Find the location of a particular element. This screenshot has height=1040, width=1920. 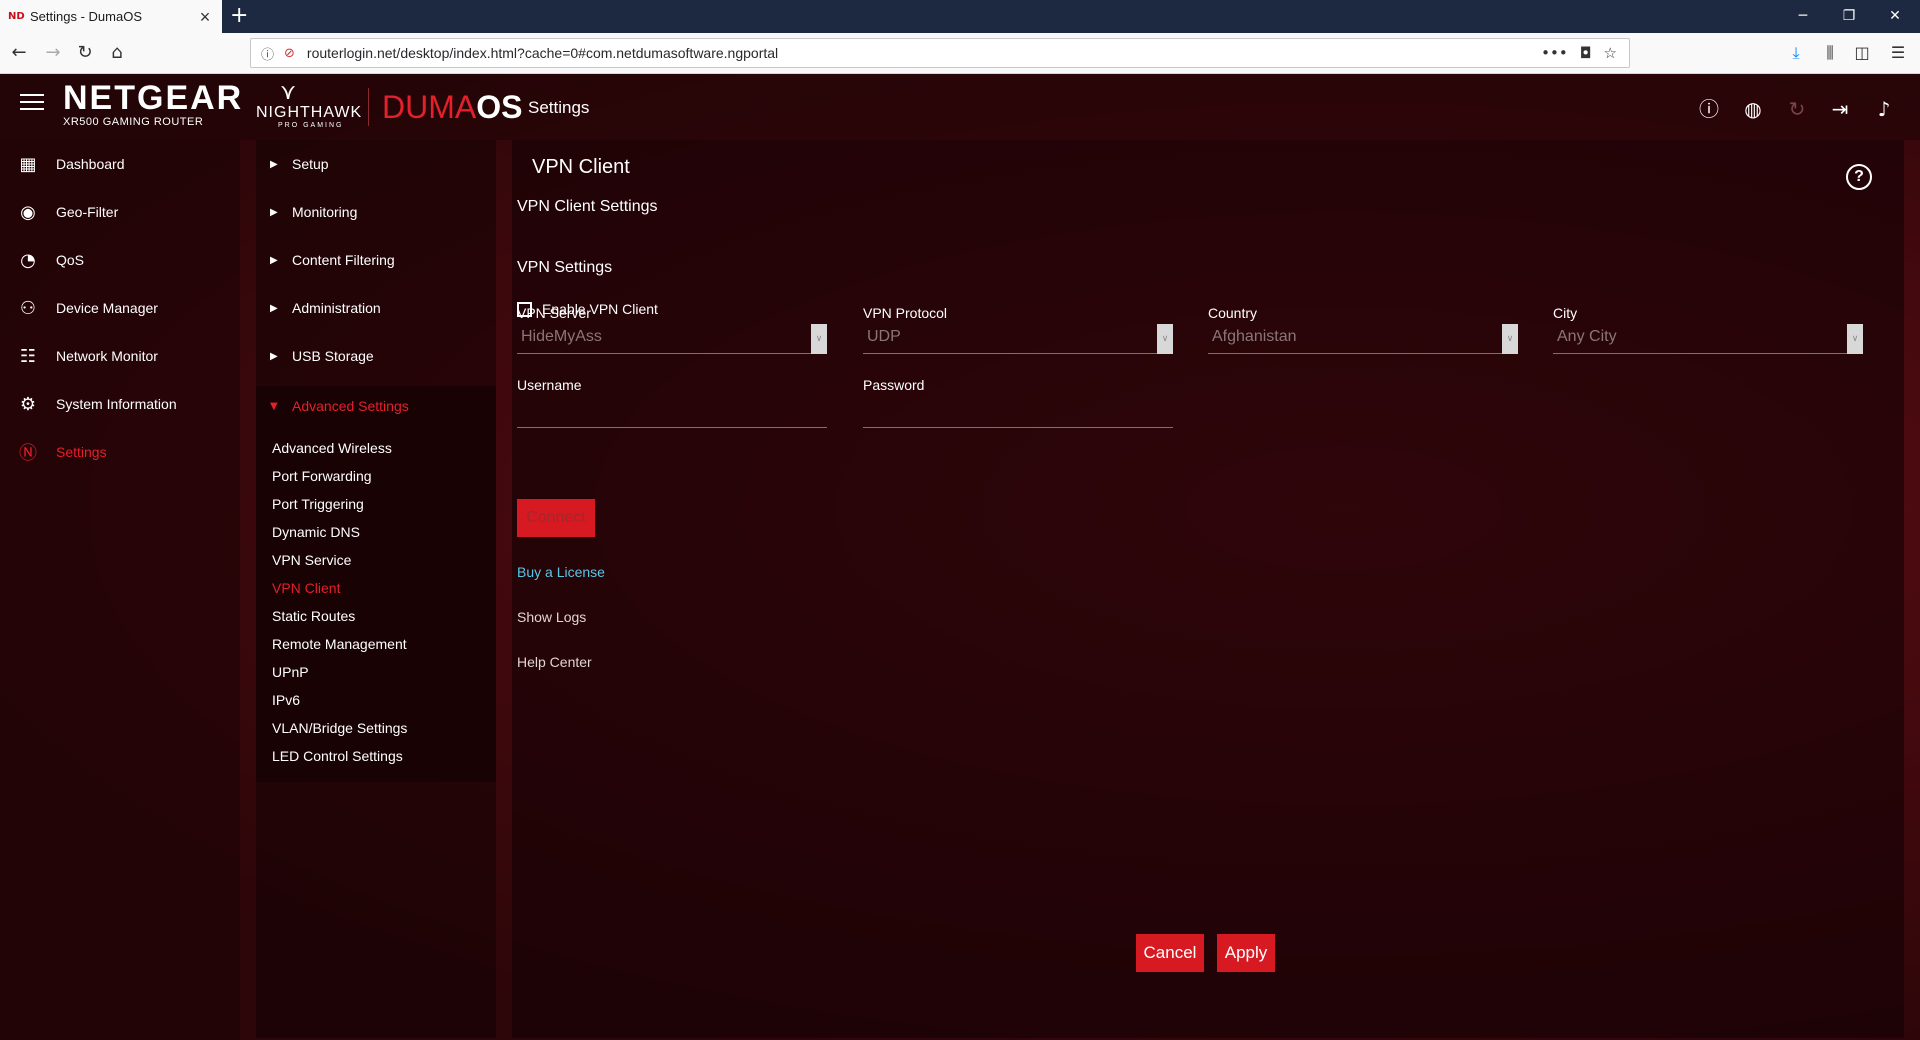

link-port-triggering: Port Triggering is located at coordinates (318, 504).